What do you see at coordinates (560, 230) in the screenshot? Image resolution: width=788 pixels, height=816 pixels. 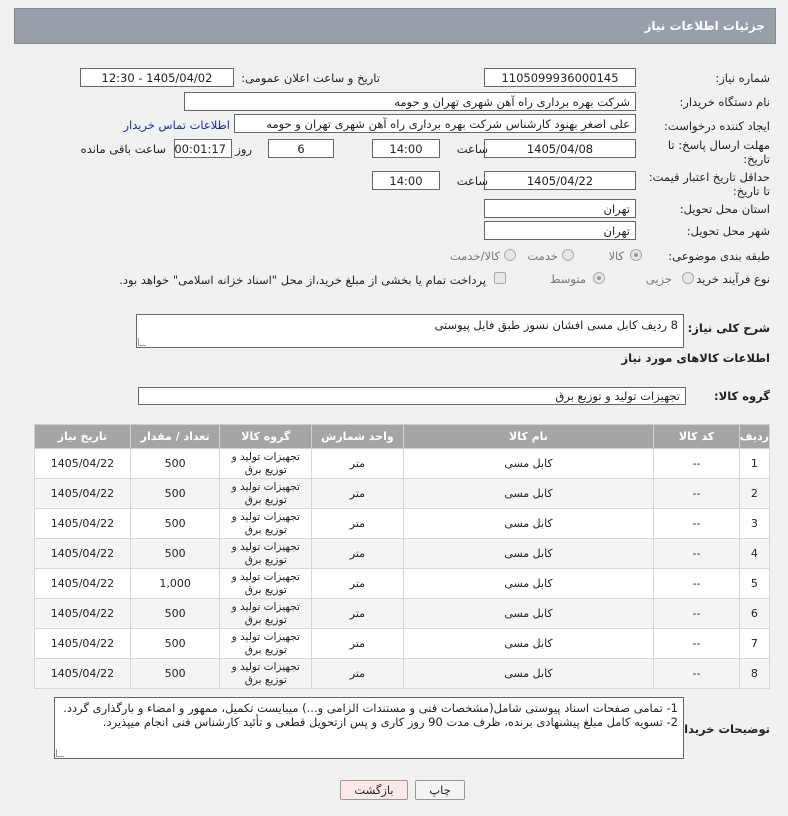 I see `city-field: تهران` at bounding box center [560, 230].